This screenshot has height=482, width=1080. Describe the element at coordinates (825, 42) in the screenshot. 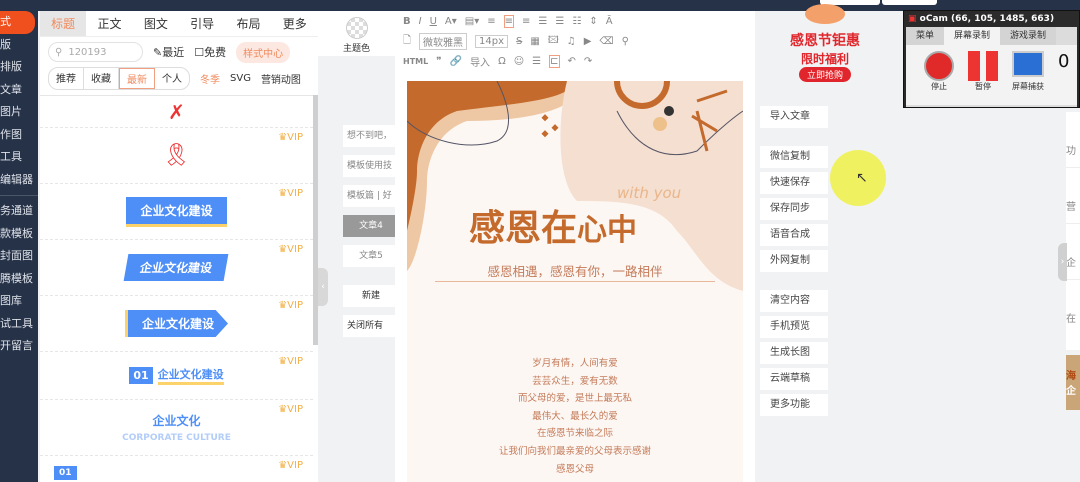

I see `promo-banner: 感恩节钜惠 限时福利 立即抢购` at that location.